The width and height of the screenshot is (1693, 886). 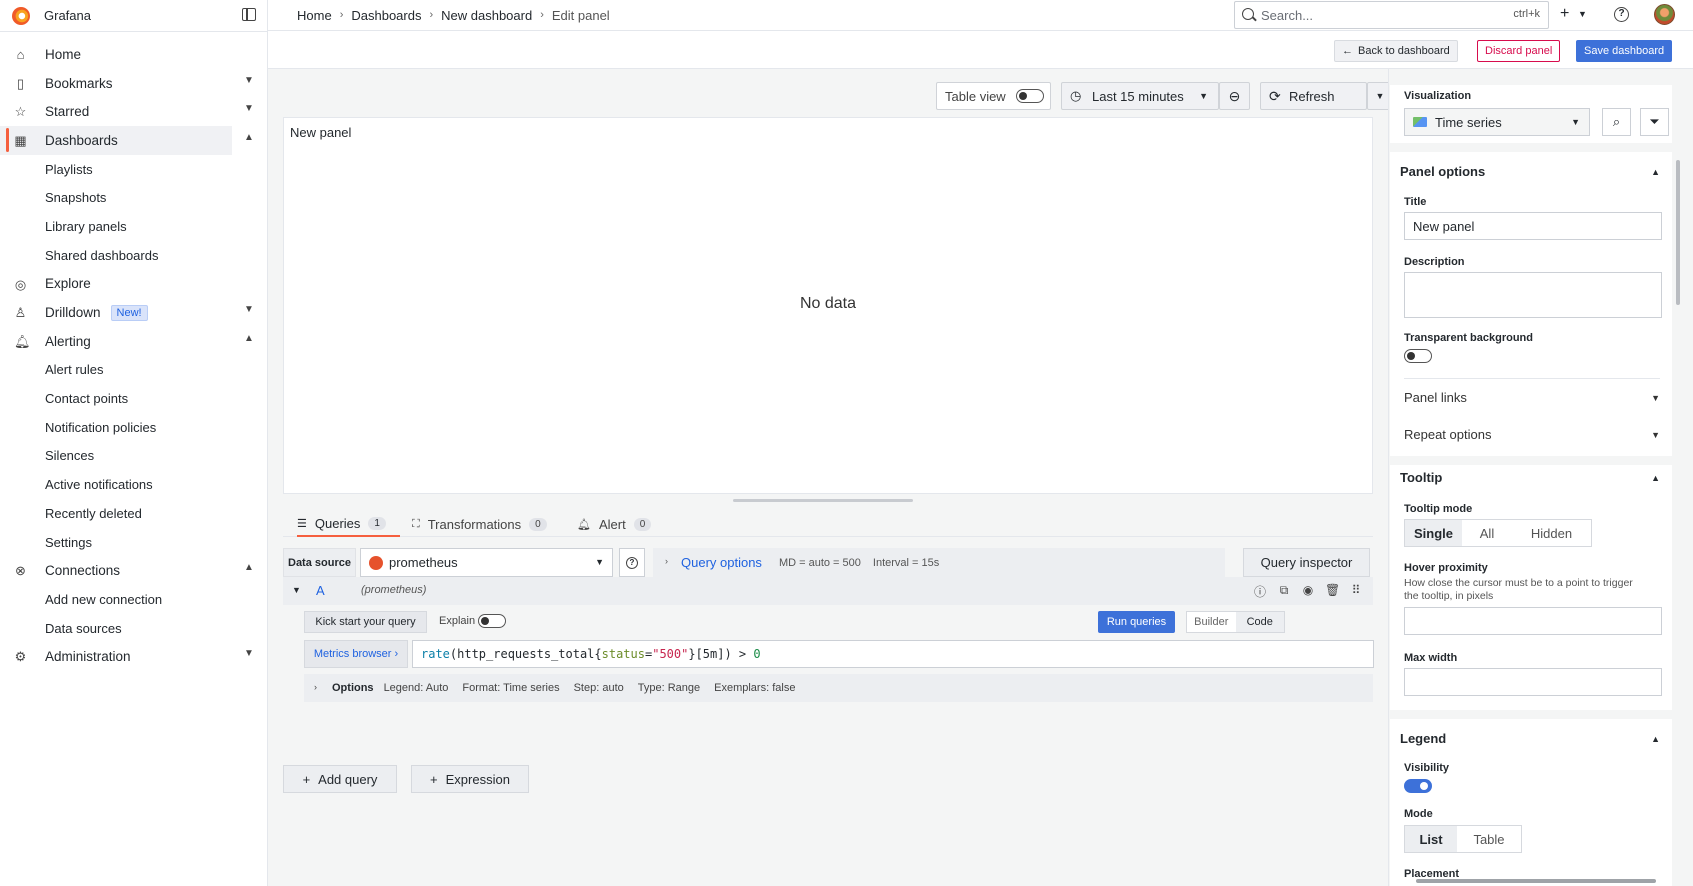 I want to click on grafana-logo-icon, so click(x=21, y=15).